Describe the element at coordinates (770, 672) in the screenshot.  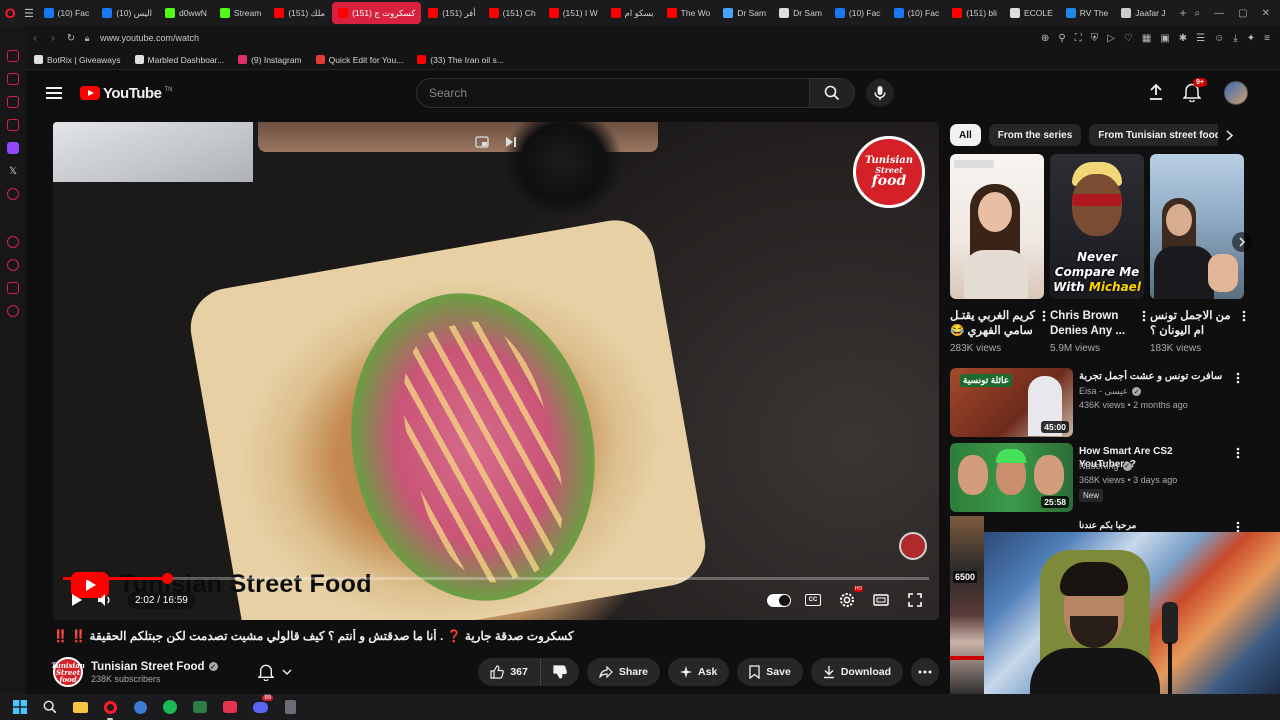
I see `save-button: Save` at that location.